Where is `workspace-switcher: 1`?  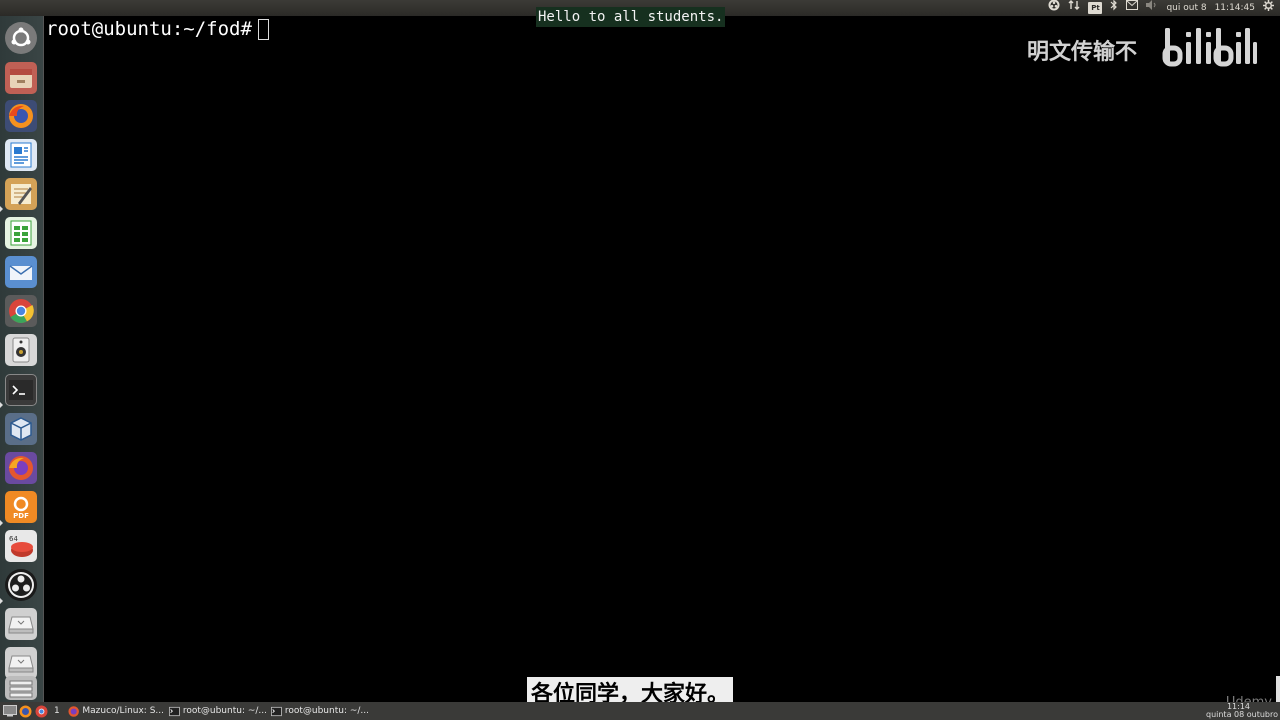 workspace-switcher: 1 is located at coordinates (57, 711).